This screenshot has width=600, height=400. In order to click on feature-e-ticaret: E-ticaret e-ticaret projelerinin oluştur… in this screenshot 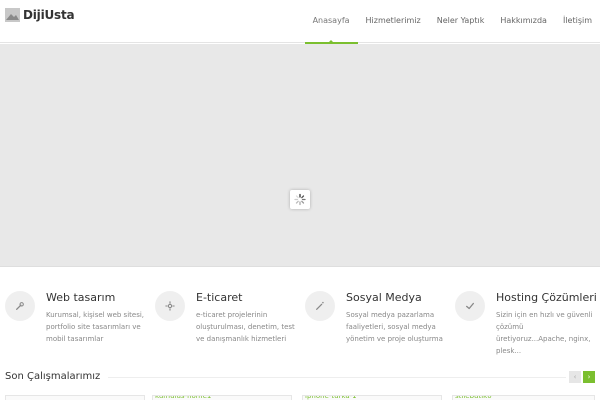, I will do `click(225, 315)`.